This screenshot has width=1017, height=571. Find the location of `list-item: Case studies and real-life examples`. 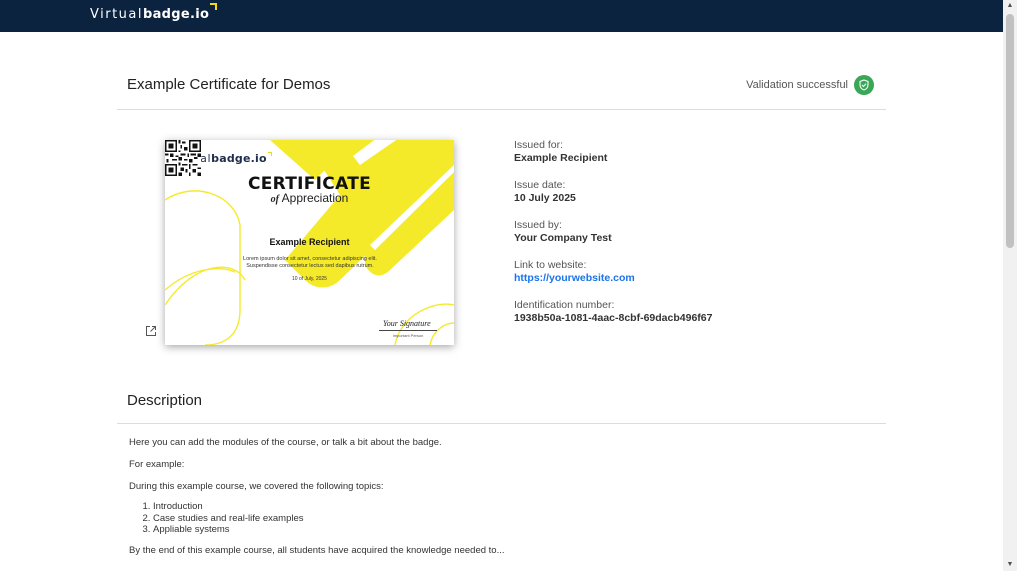

list-item: Case studies and real-life examples is located at coordinates (228, 519).